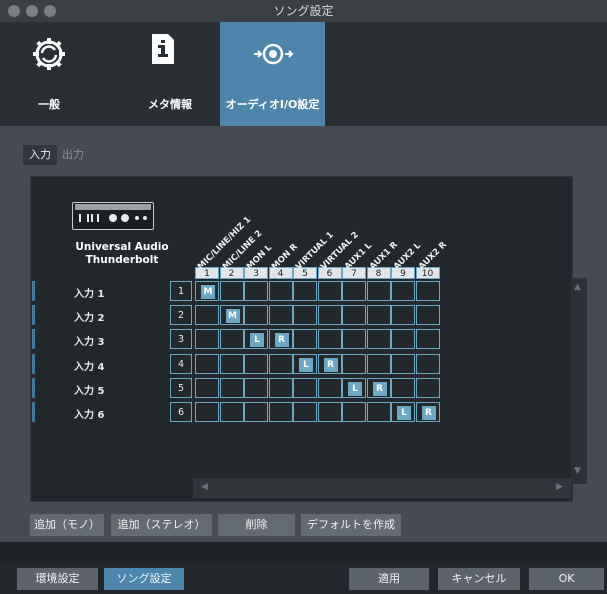 This screenshot has width=607, height=594. What do you see at coordinates (579, 381) in the screenshot?
I see `vertical-scrollbar: ▲ ▼` at bounding box center [579, 381].